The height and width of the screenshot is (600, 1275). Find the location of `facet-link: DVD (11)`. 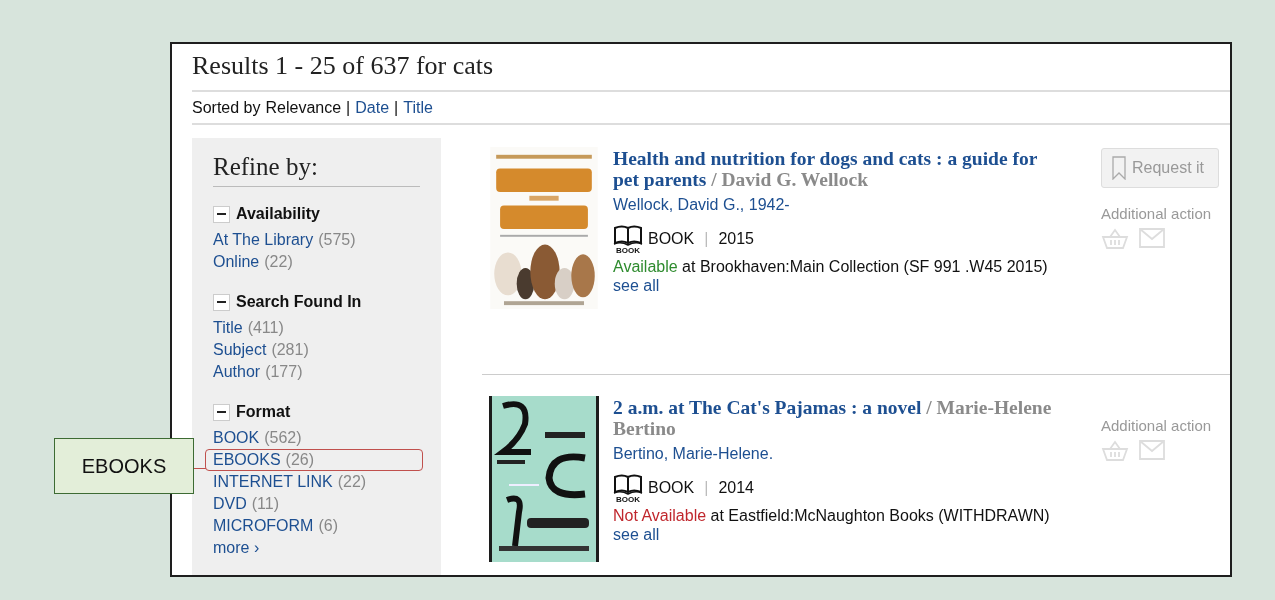

facet-link: DVD (11) is located at coordinates (314, 504).